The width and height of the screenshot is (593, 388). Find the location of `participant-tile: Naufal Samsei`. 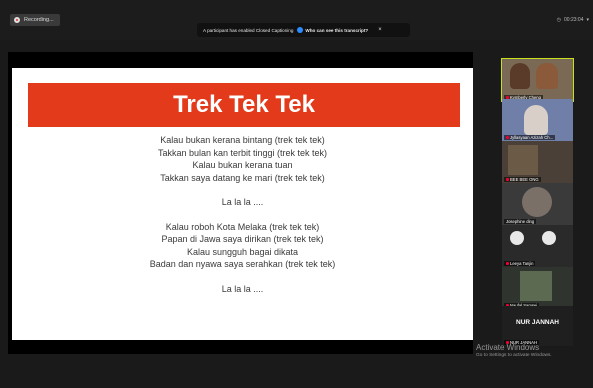

participant-tile: Naufal Samsei is located at coordinates (537, 288).